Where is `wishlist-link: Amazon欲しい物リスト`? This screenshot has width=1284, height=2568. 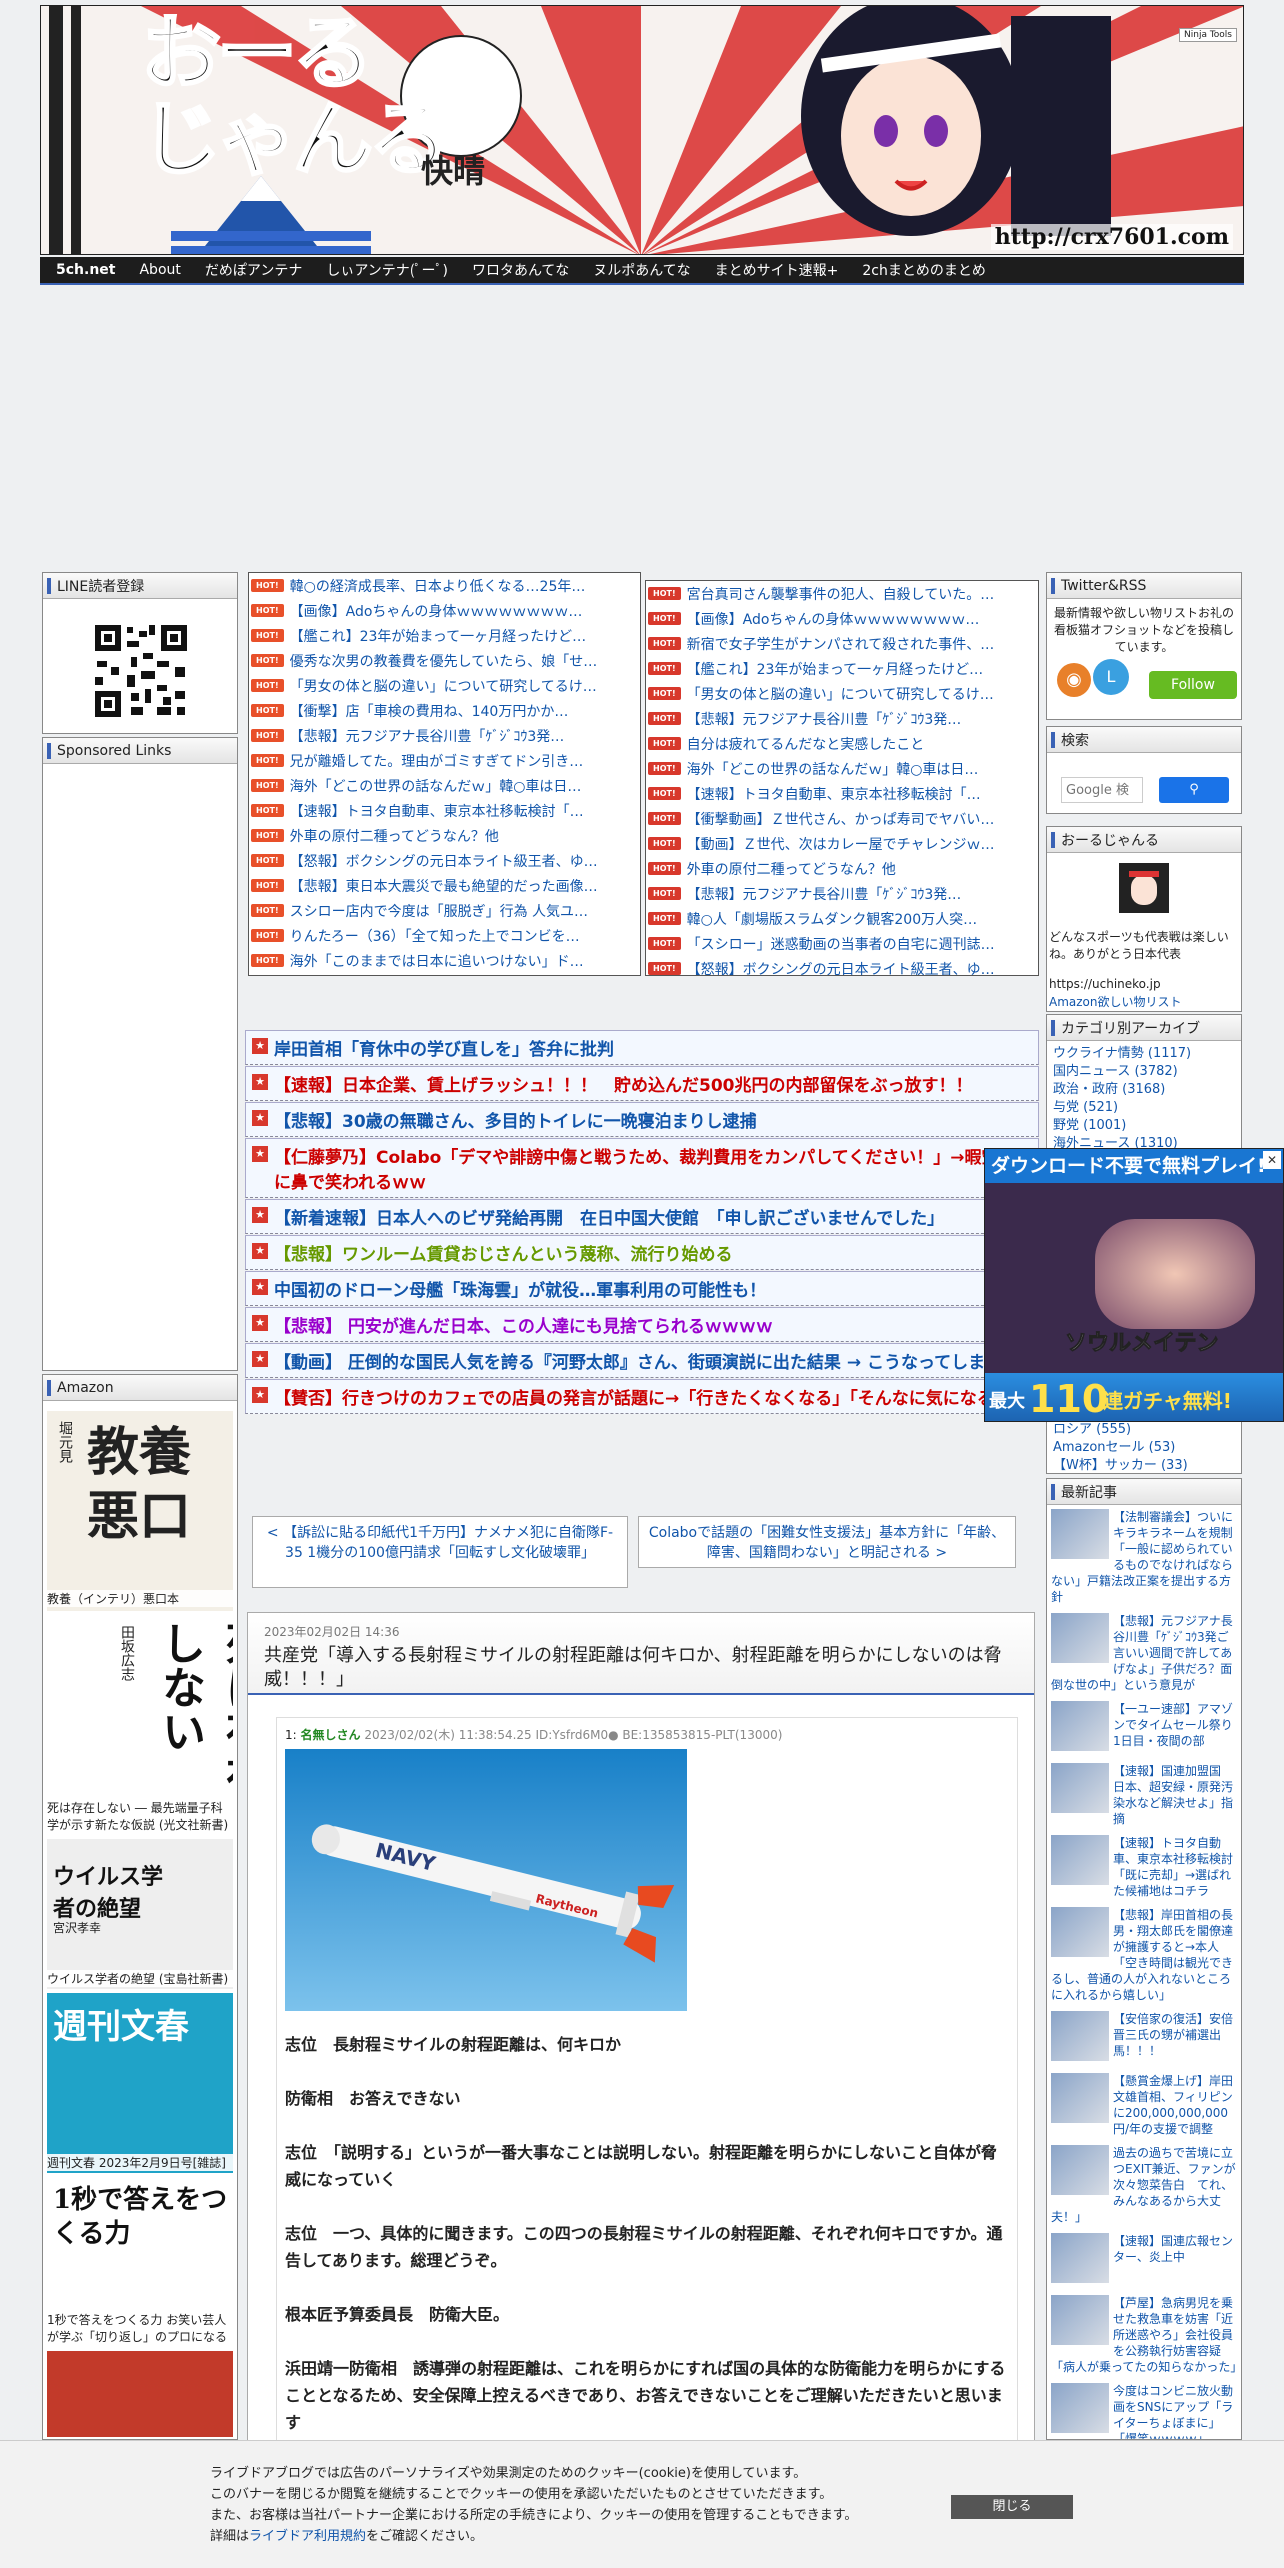 wishlist-link: Amazon欲しい物リスト is located at coordinates (1115, 1001).